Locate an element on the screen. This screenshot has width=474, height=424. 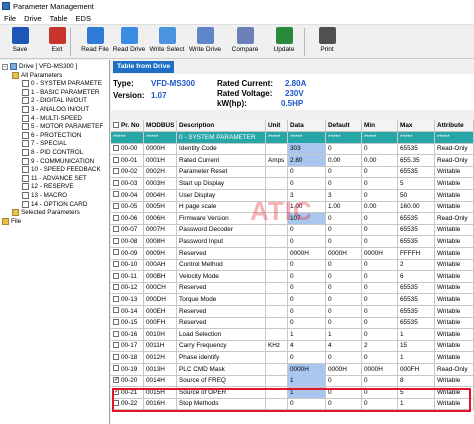
table-row: 00-11 000BH Velocity Mode 0 0 0 6 Writable is located at coordinates (292, 276).